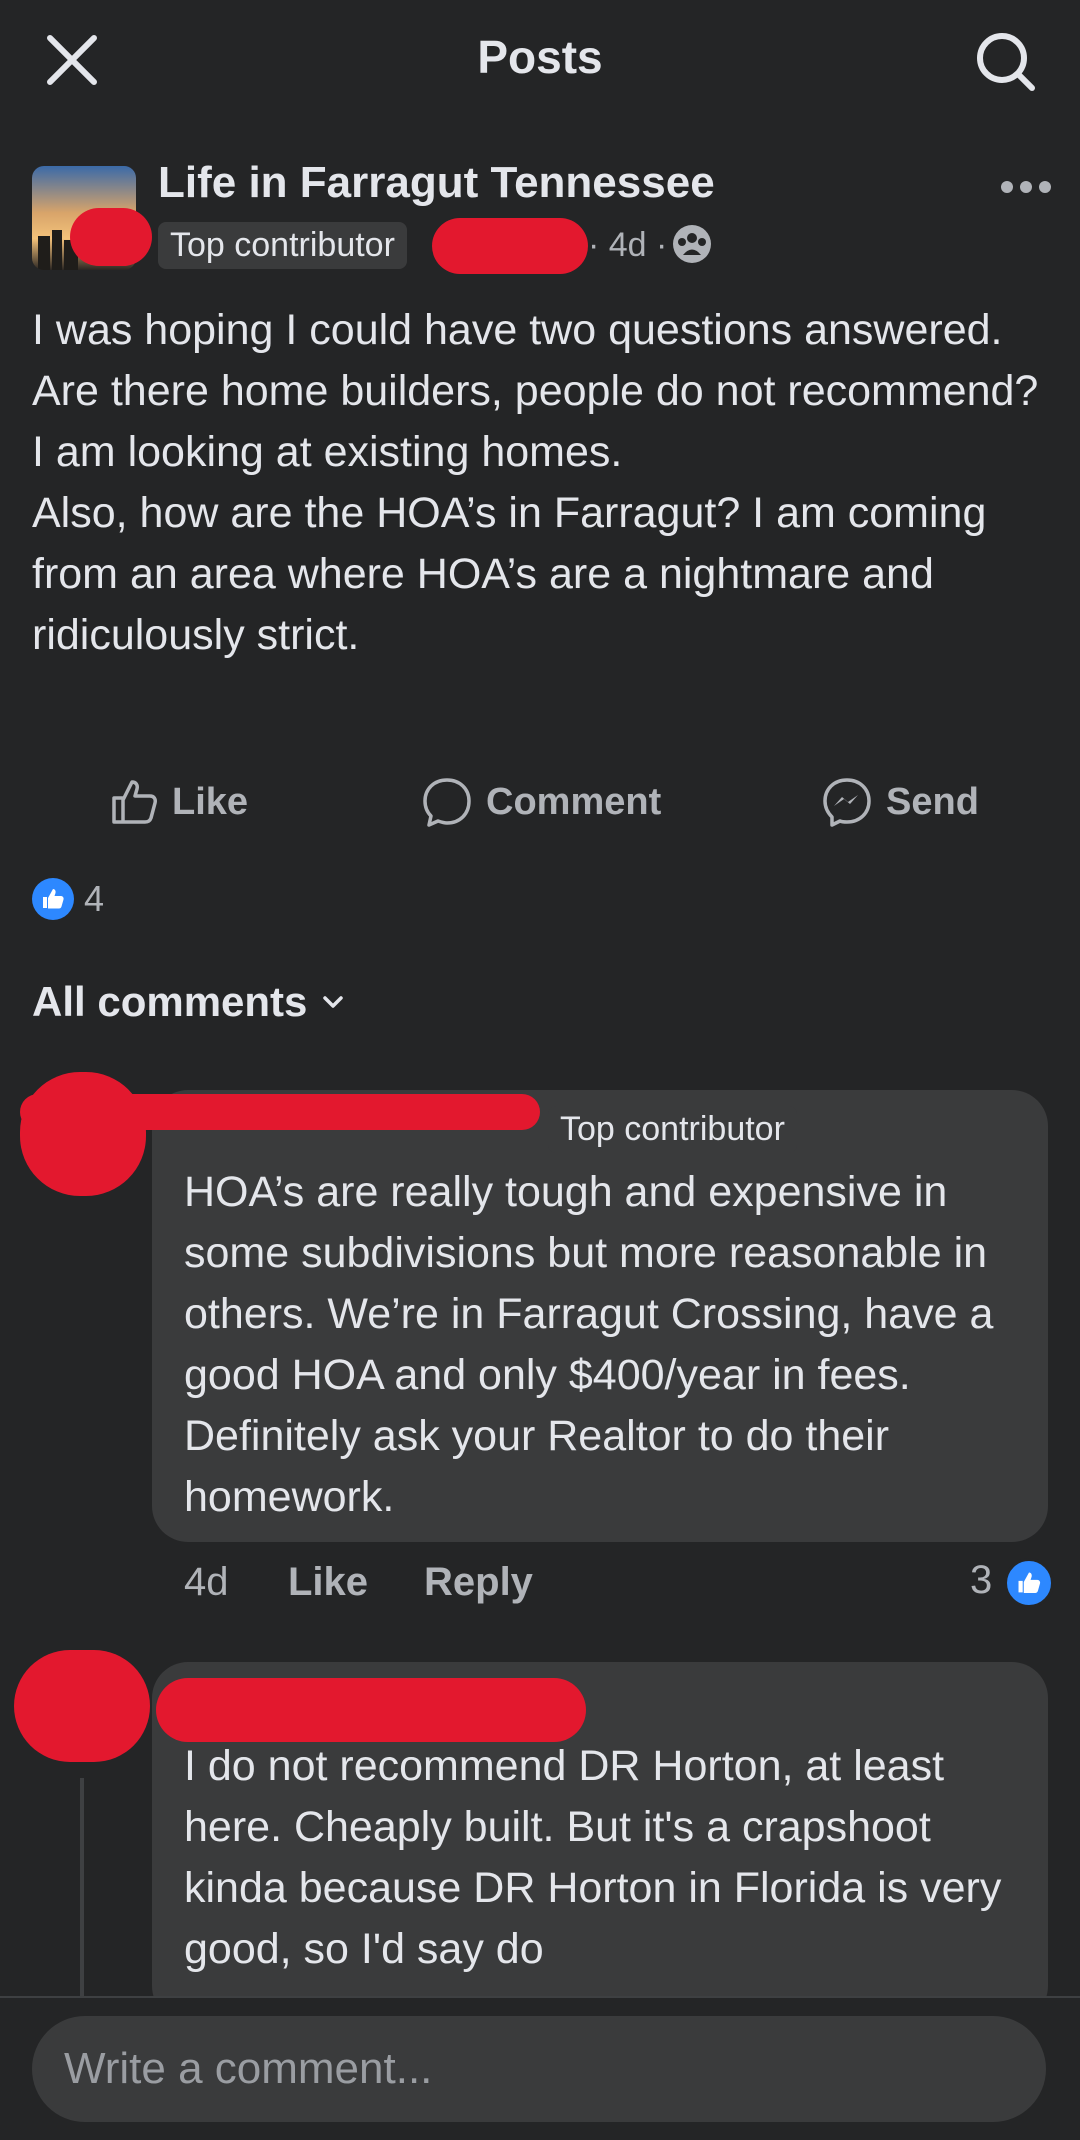  Describe the element at coordinates (328, 1582) in the screenshot. I see `comment-like-button: Like` at that location.